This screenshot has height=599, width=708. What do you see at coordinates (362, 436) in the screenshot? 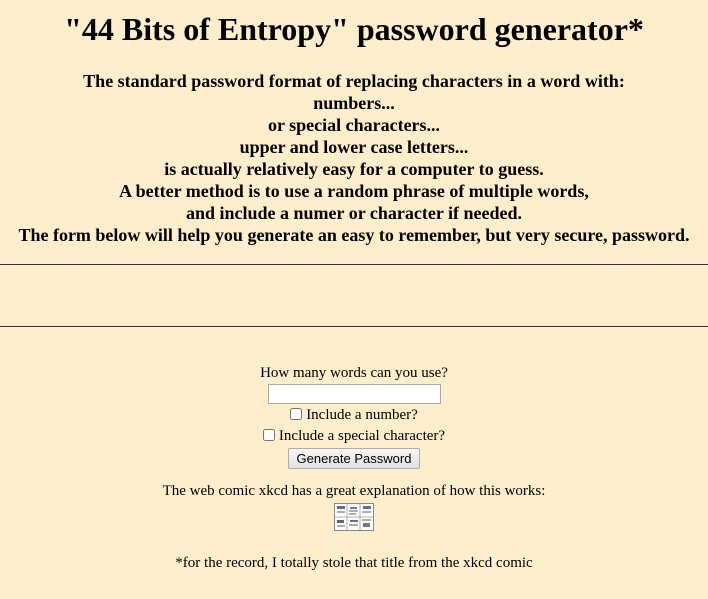
I see `include-special-label: Include a special character?` at bounding box center [362, 436].